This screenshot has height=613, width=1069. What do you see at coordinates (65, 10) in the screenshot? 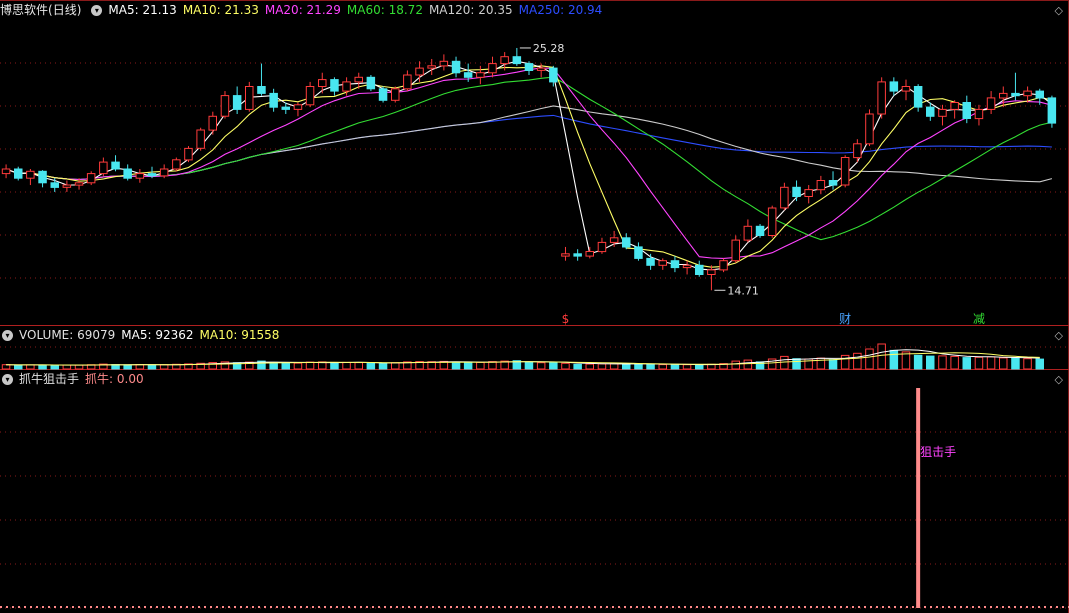
I see `period-label: (日线)` at bounding box center [65, 10].